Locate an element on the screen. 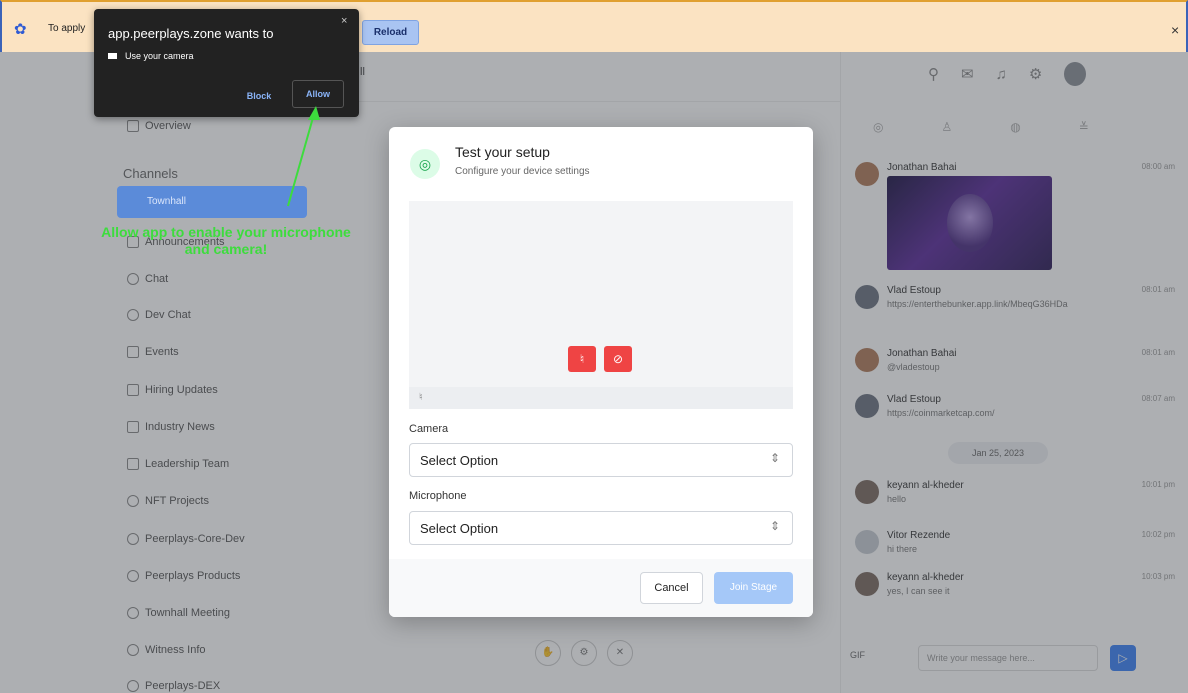  camera-off-icon: ⊘ is located at coordinates (618, 359).